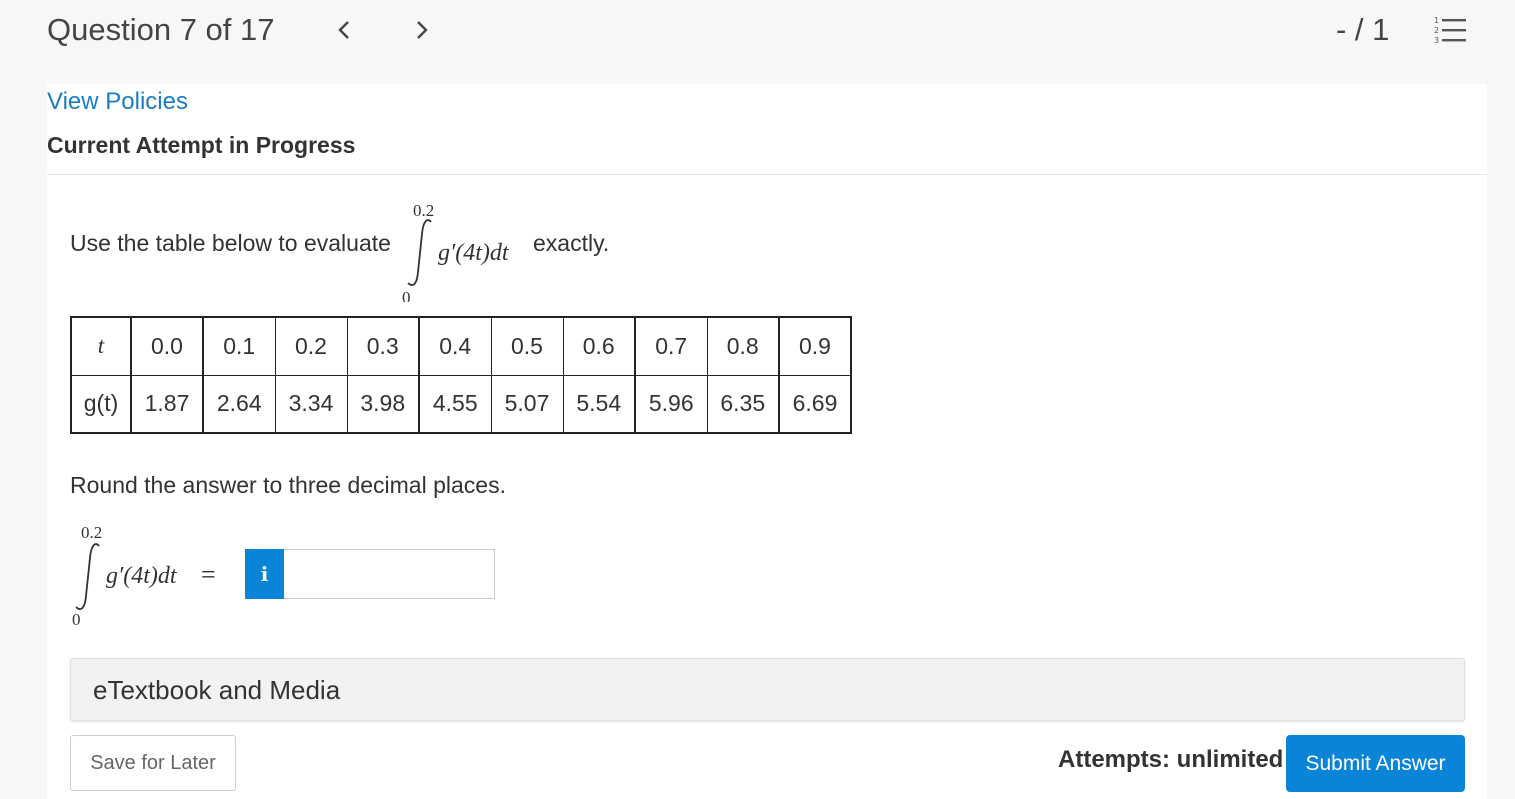  What do you see at coordinates (455, 346) in the screenshot?
I see `table-cell: 0.4` at bounding box center [455, 346].